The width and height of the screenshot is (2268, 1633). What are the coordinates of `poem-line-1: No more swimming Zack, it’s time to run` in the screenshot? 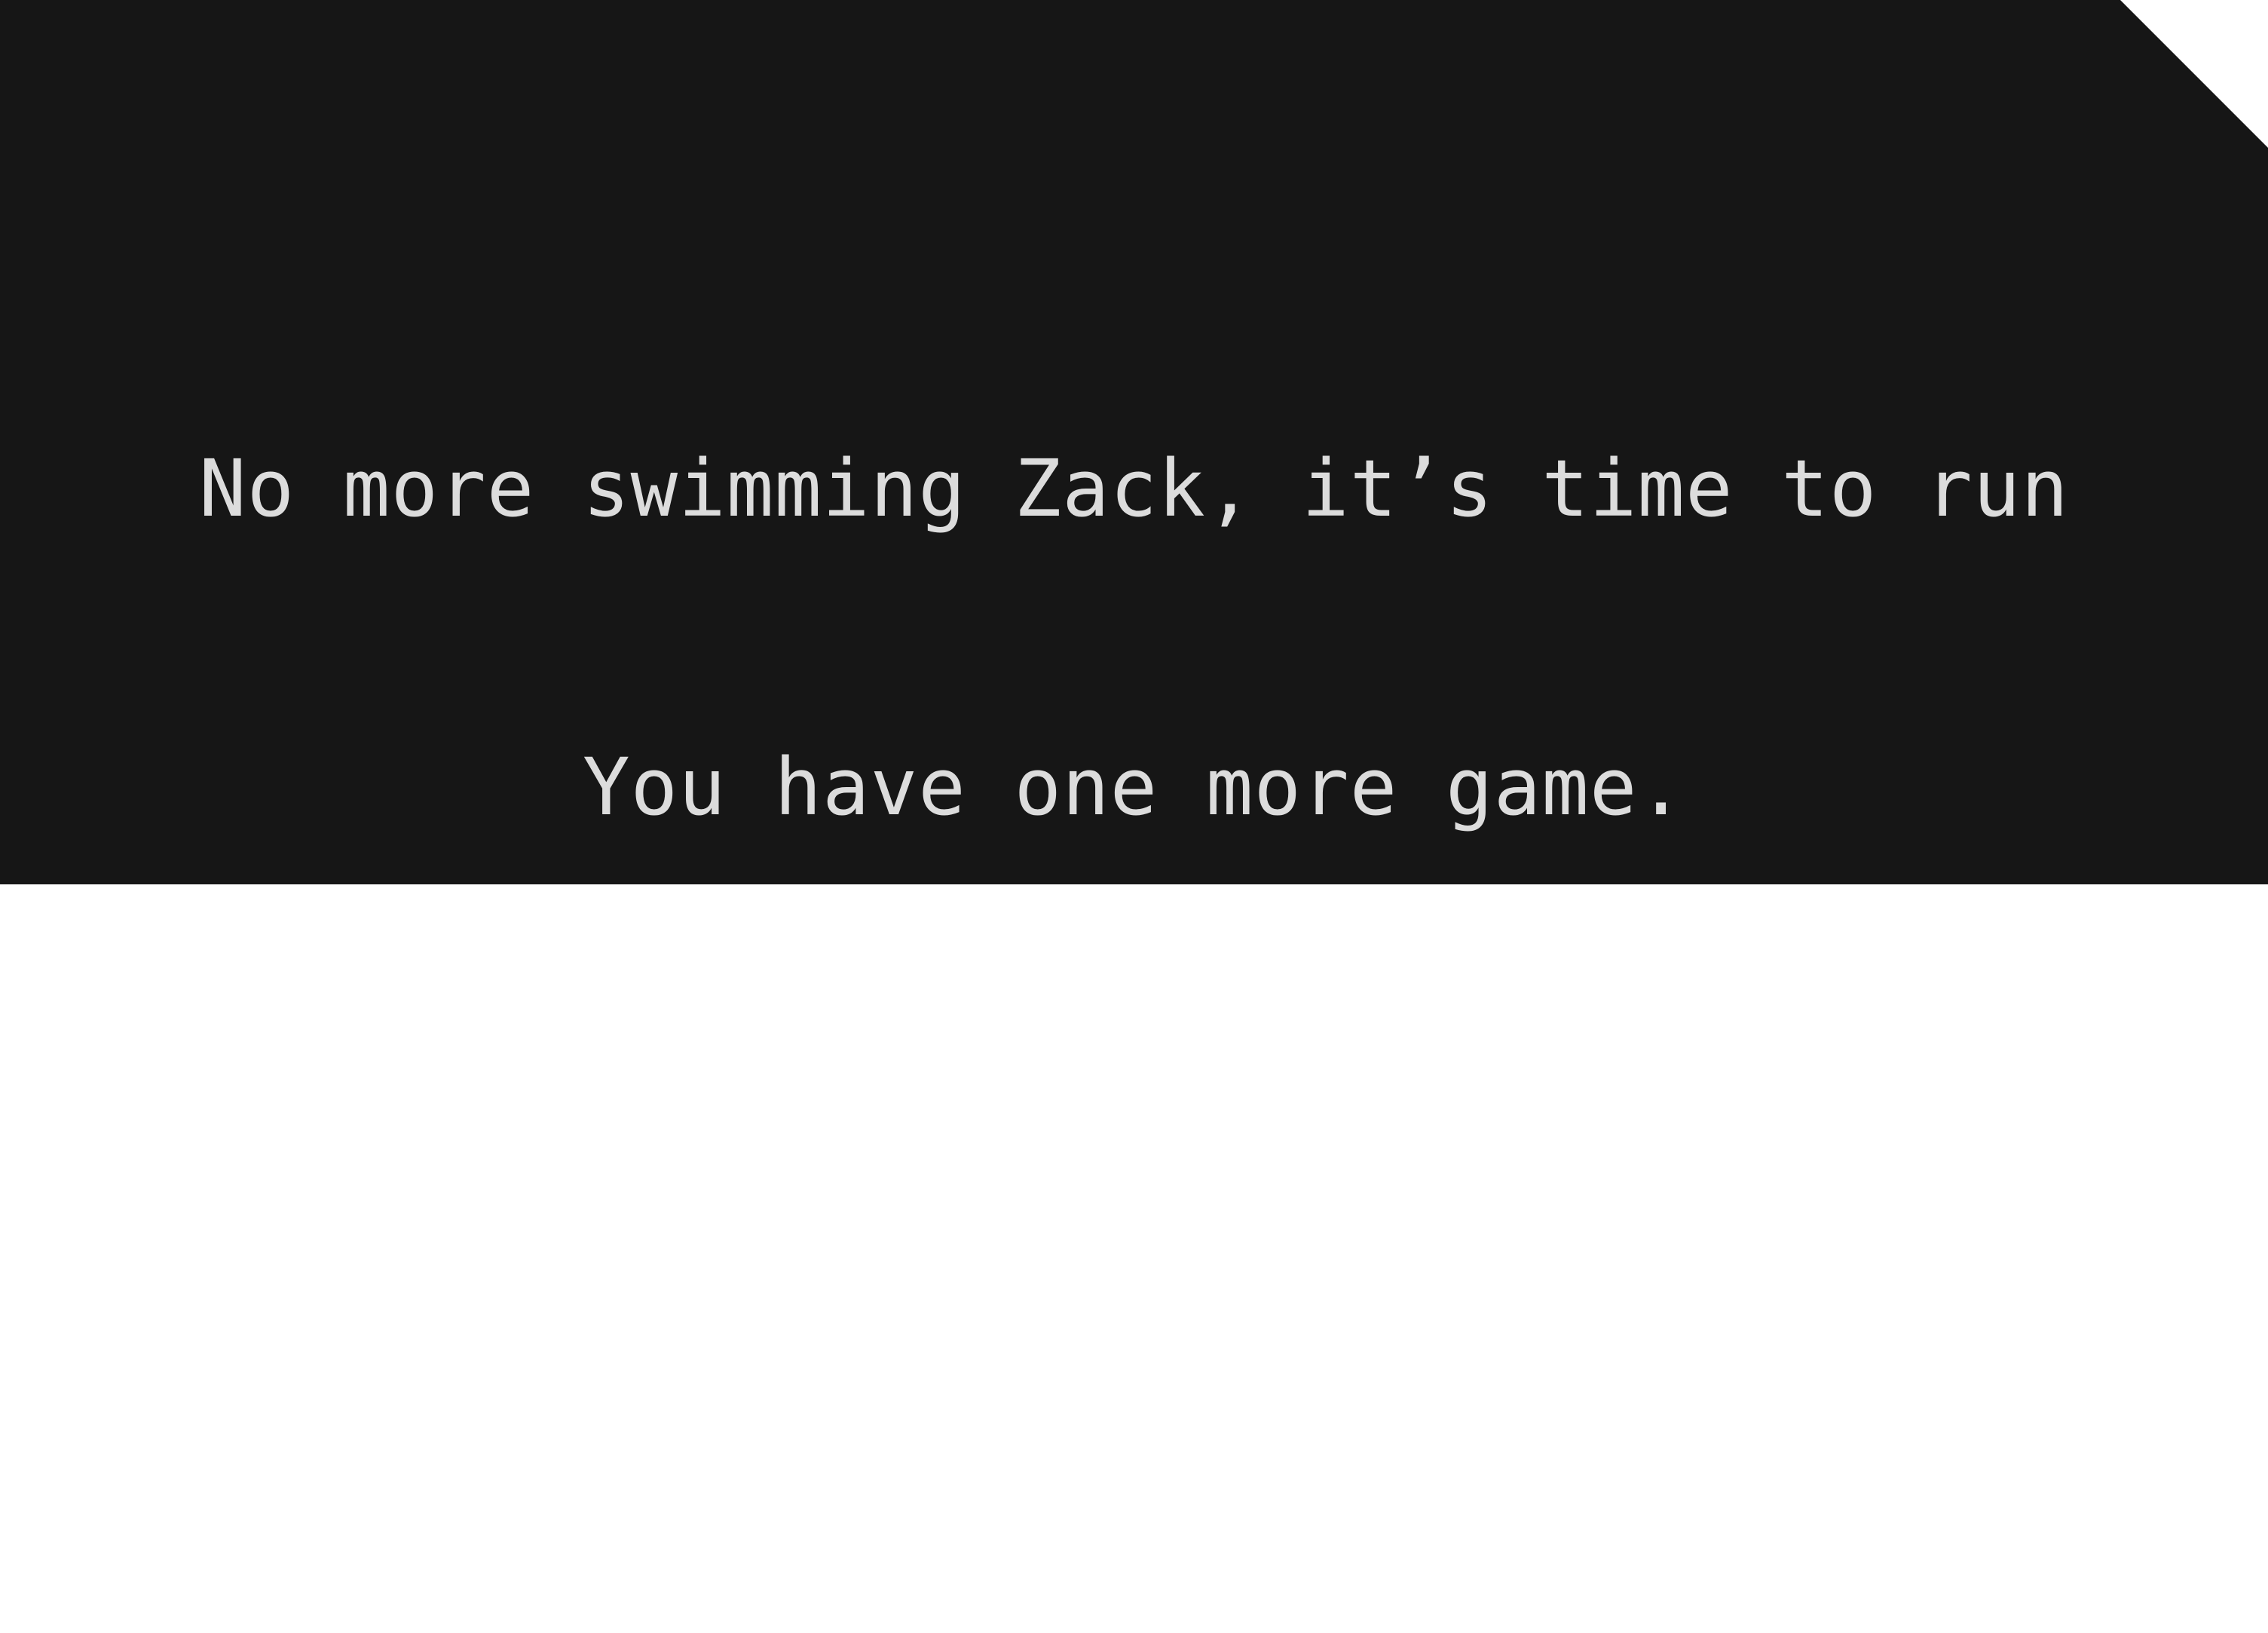 It's located at (1134, 489).